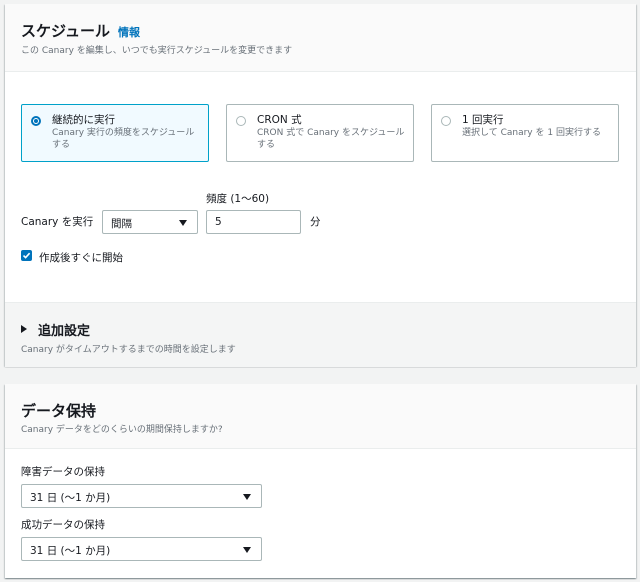  What do you see at coordinates (331, 139) in the screenshot?
I see `option-description: CRON 式で Canary をスケジュールする` at bounding box center [331, 139].